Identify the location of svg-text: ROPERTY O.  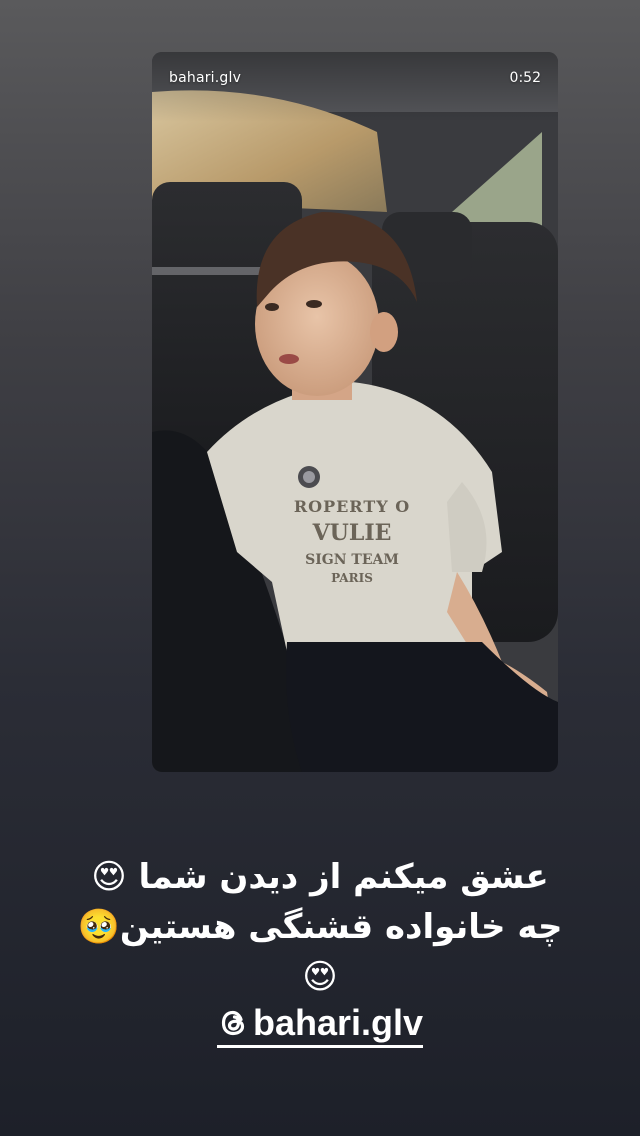
(352, 506).